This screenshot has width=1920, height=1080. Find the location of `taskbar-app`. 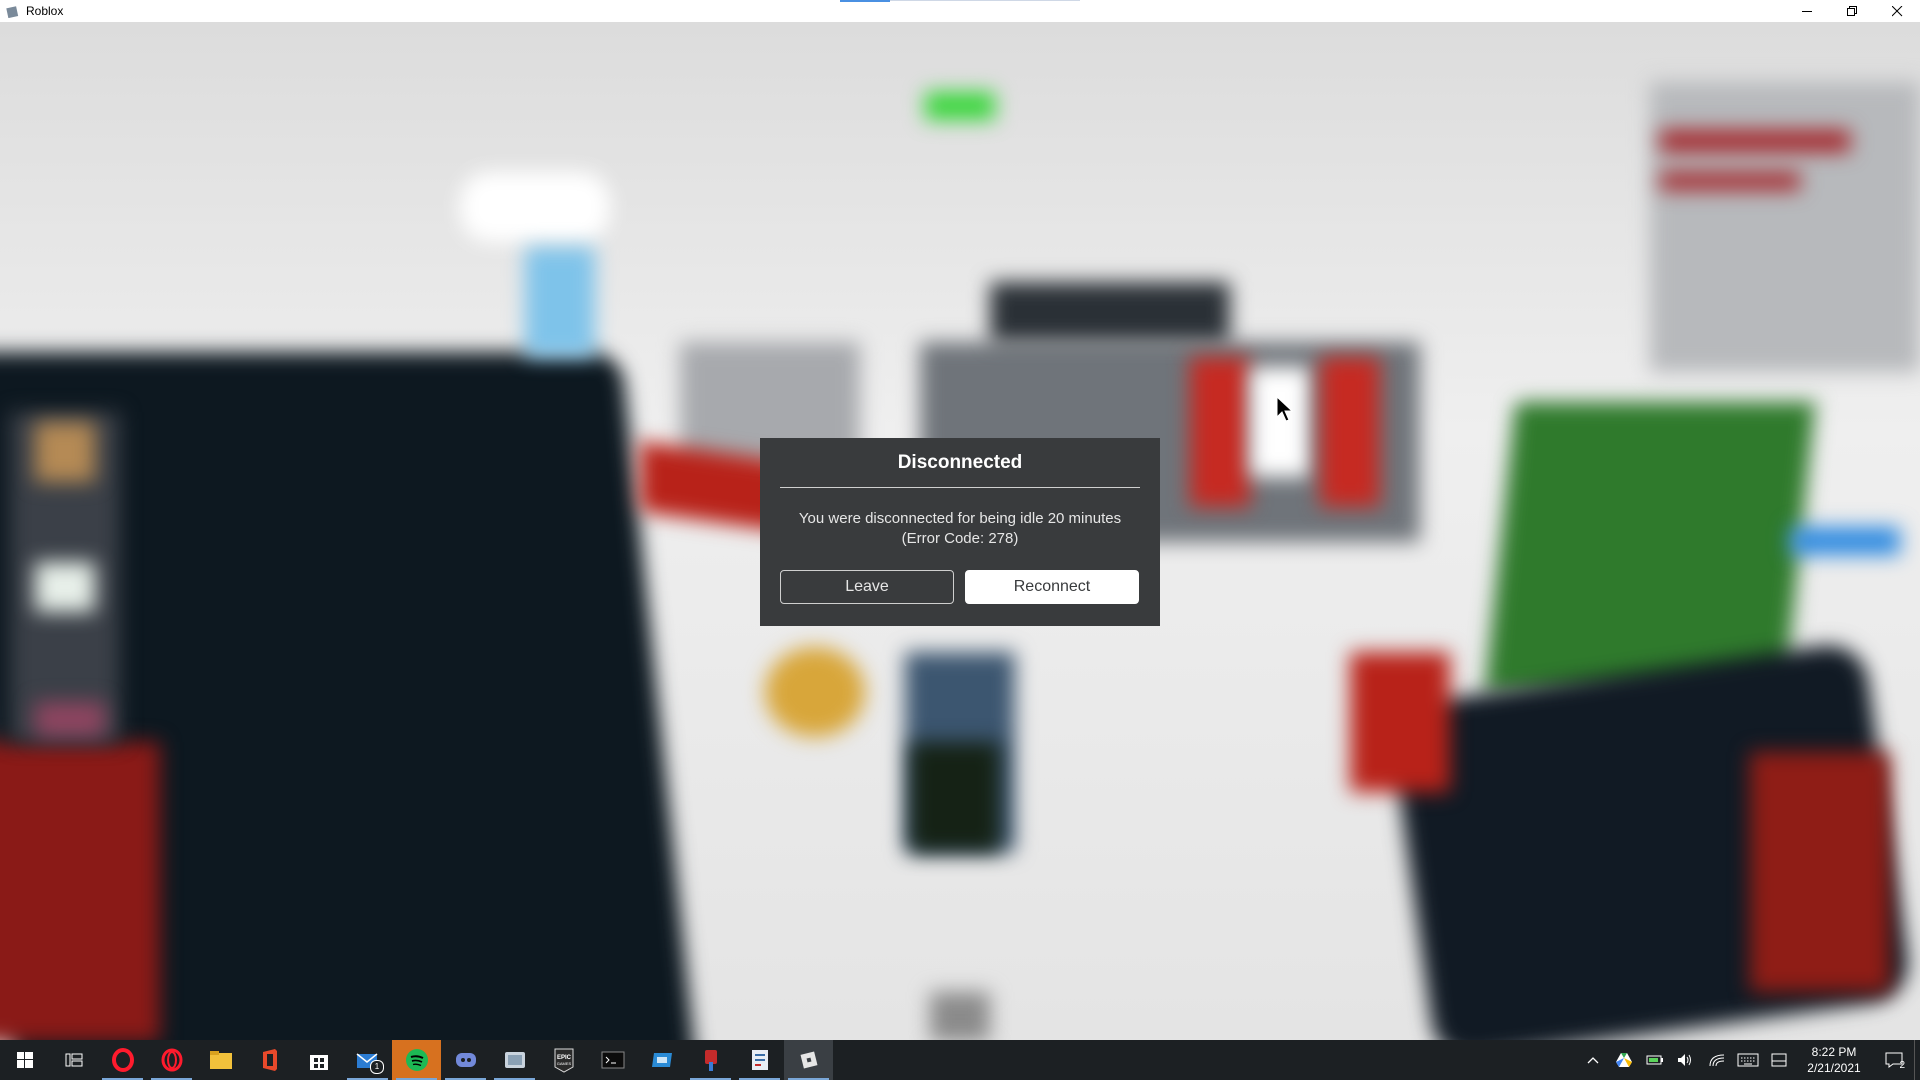

taskbar-app is located at coordinates (514, 1060).